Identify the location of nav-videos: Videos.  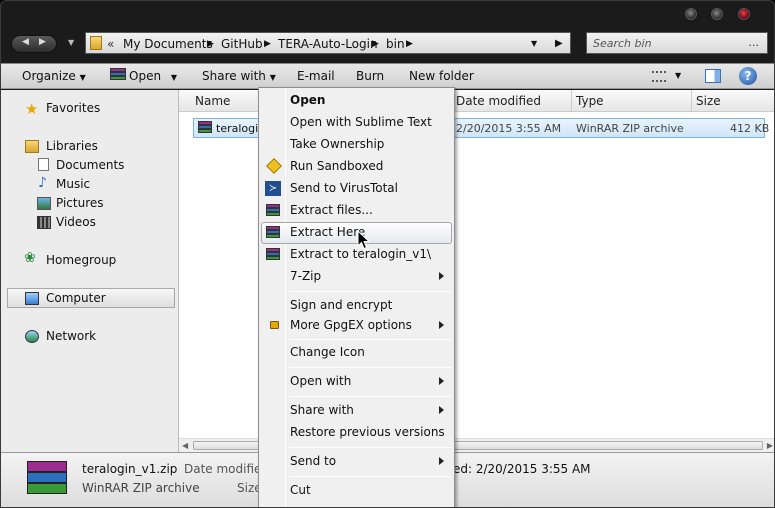
(76, 222).